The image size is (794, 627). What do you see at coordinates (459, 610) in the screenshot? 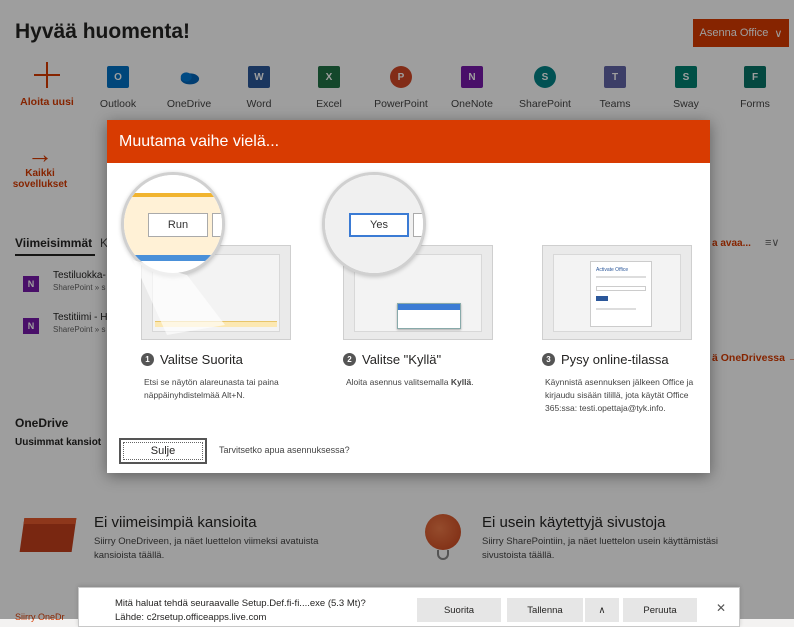
I see `run-button: Suorita` at bounding box center [459, 610].